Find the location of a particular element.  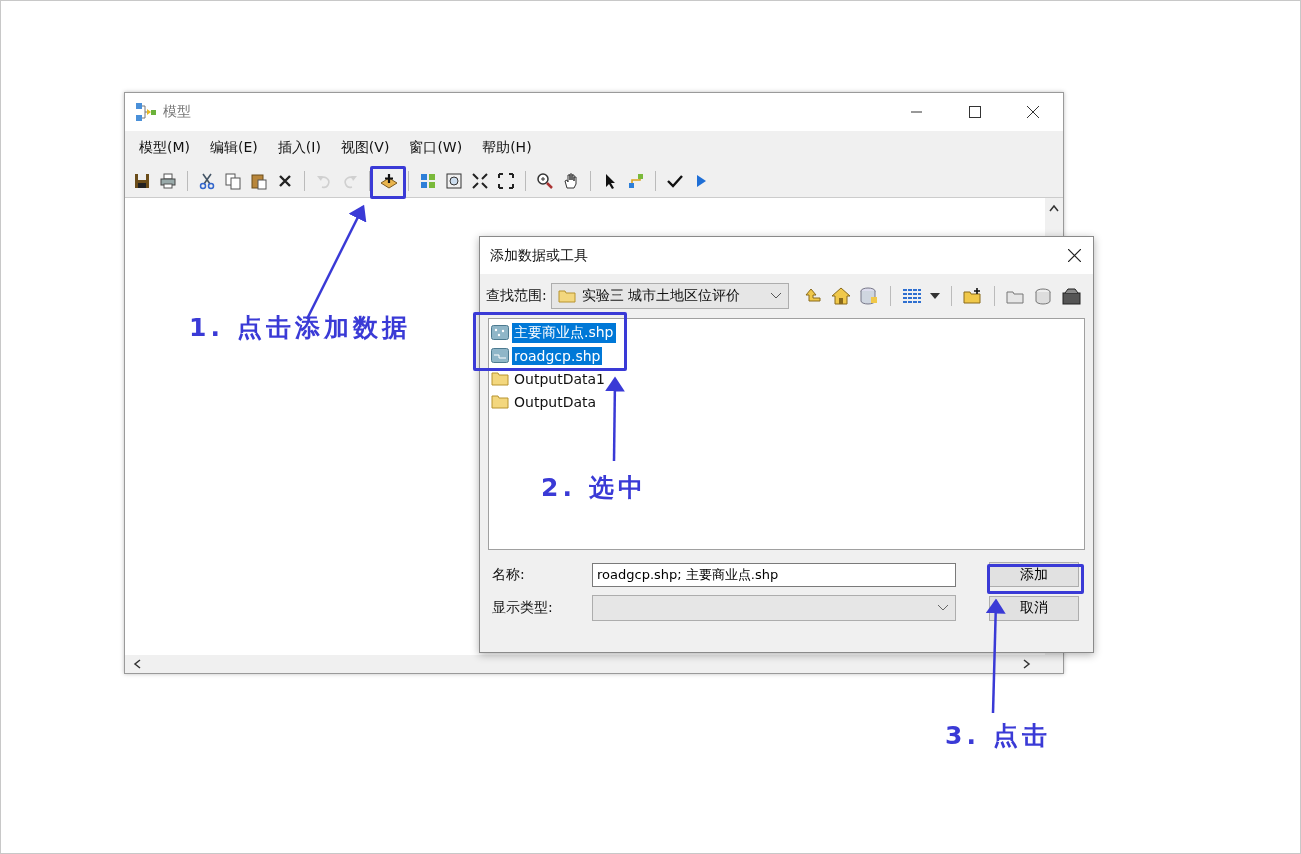

annotation-text: 3. 点击 is located at coordinates (998, 736).